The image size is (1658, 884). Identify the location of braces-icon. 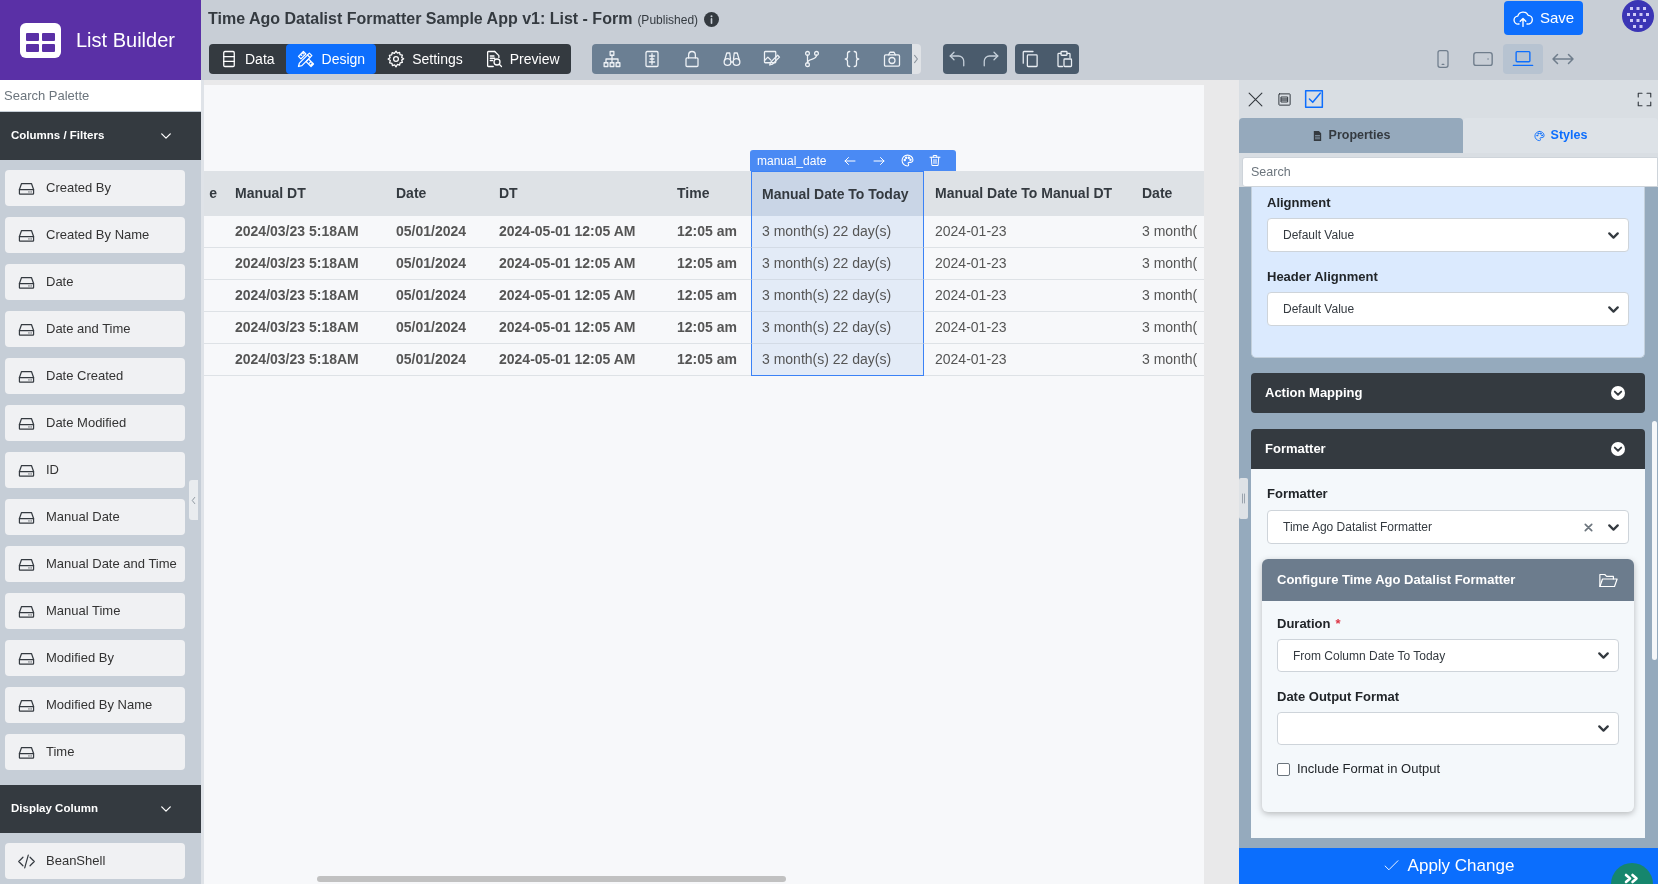
(851, 59).